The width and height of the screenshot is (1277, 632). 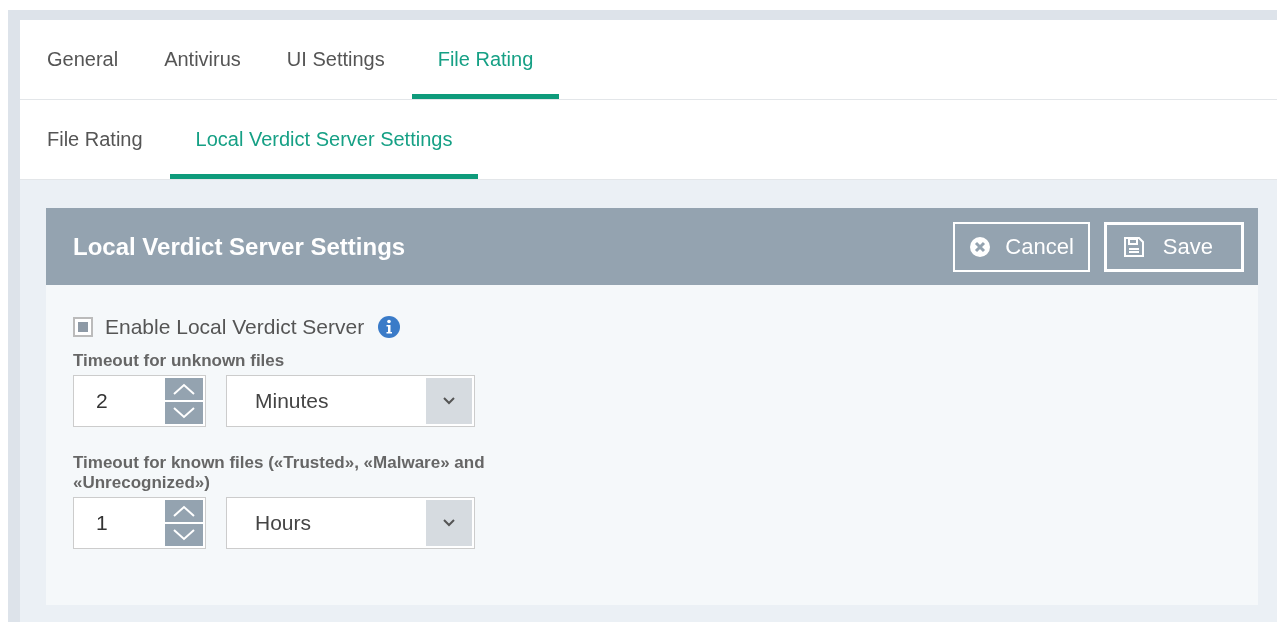 What do you see at coordinates (350, 401) in the screenshot?
I see `unit-dropdown: Minutes` at bounding box center [350, 401].